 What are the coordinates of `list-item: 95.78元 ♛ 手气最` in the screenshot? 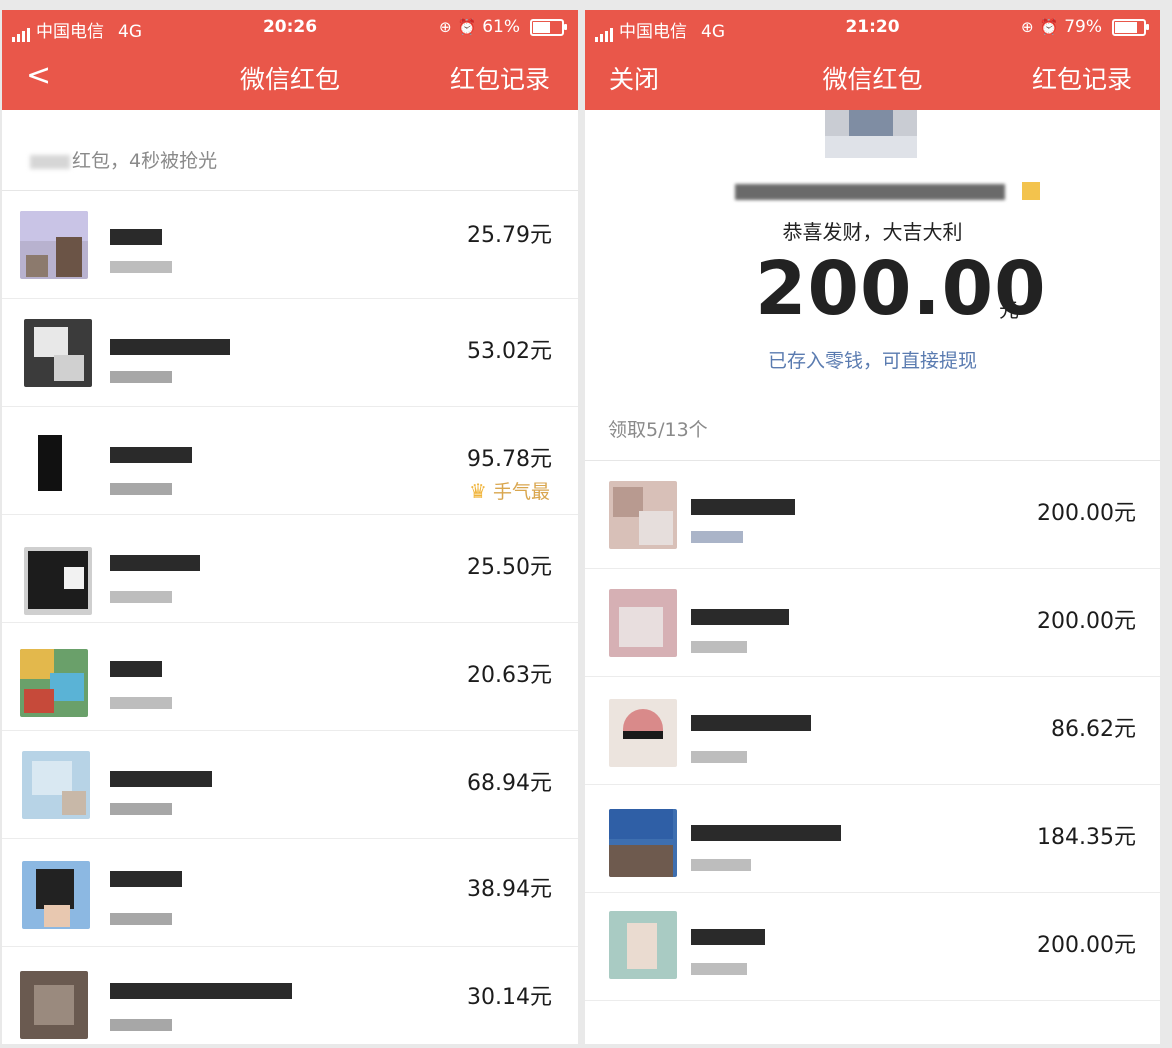 It's located at (290, 461).